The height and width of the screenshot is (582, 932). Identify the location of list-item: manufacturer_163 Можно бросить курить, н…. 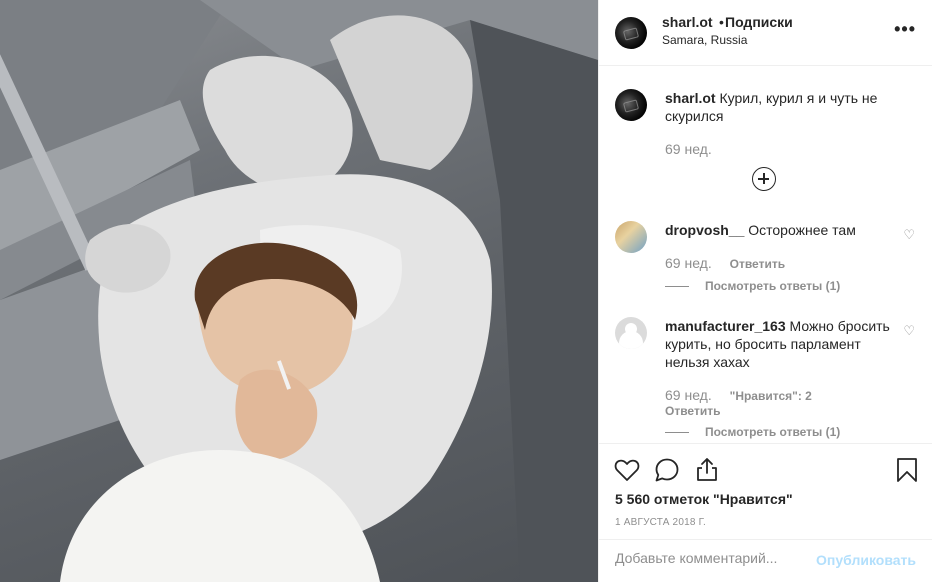
(765, 380).